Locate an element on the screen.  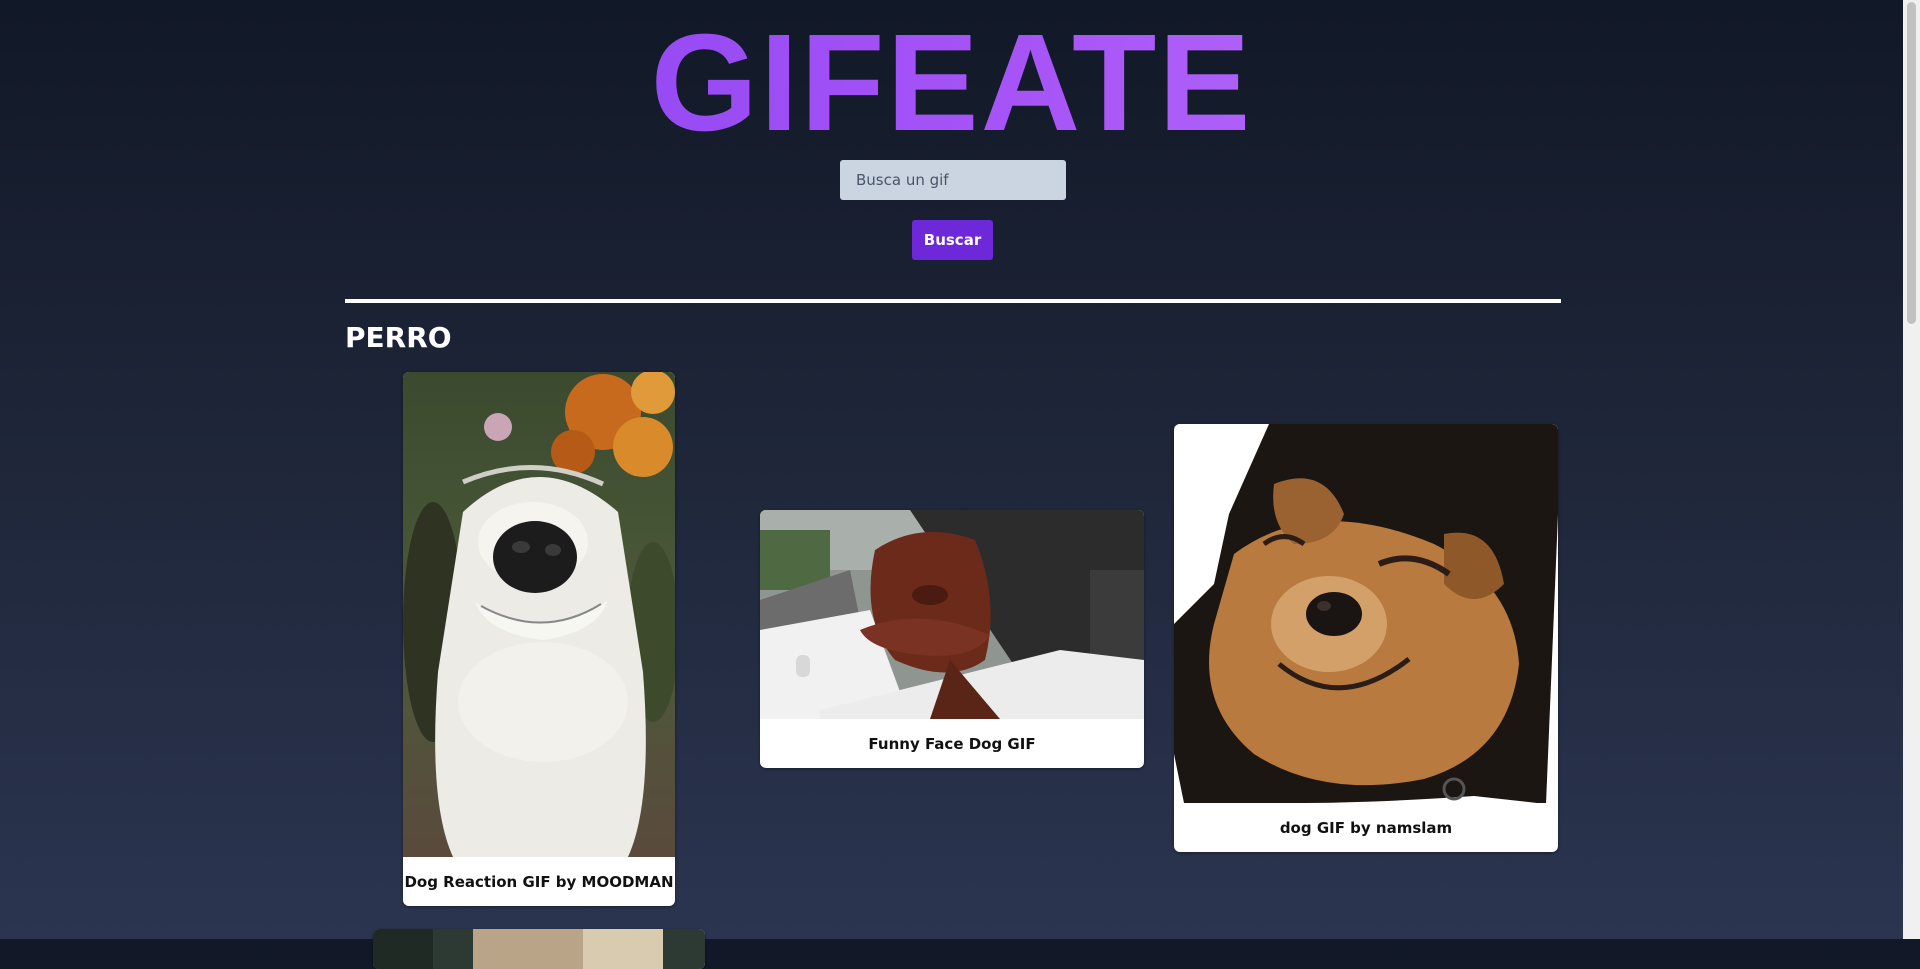
search-button: Buscar is located at coordinates (952, 240).